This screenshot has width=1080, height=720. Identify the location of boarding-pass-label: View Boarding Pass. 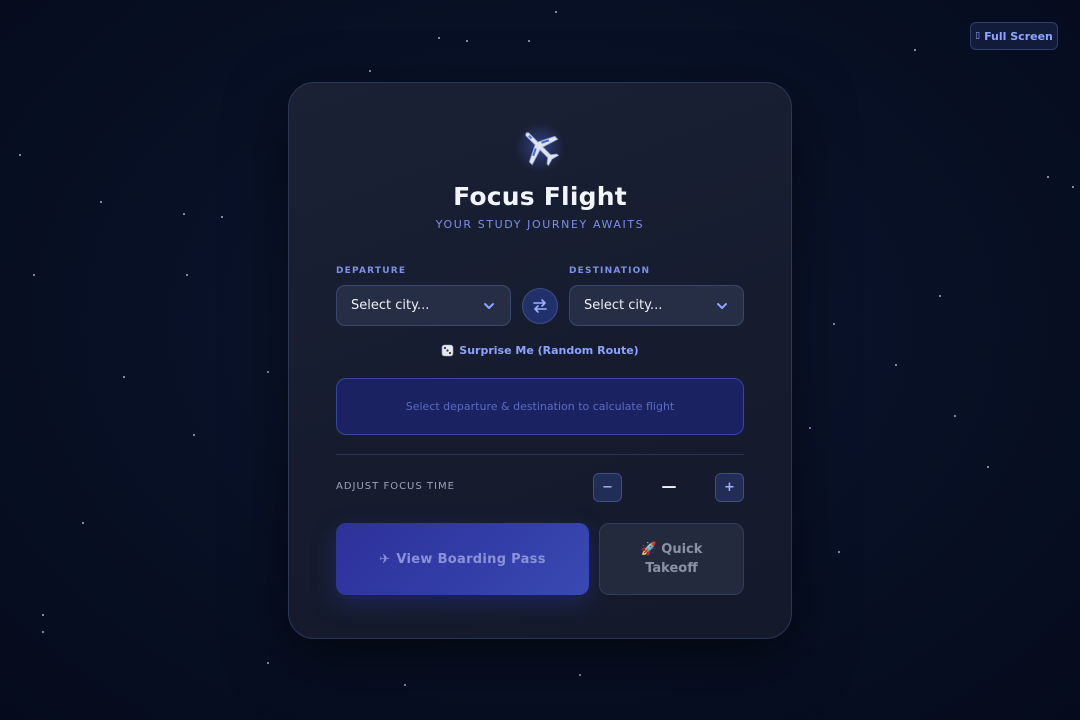
(471, 559).